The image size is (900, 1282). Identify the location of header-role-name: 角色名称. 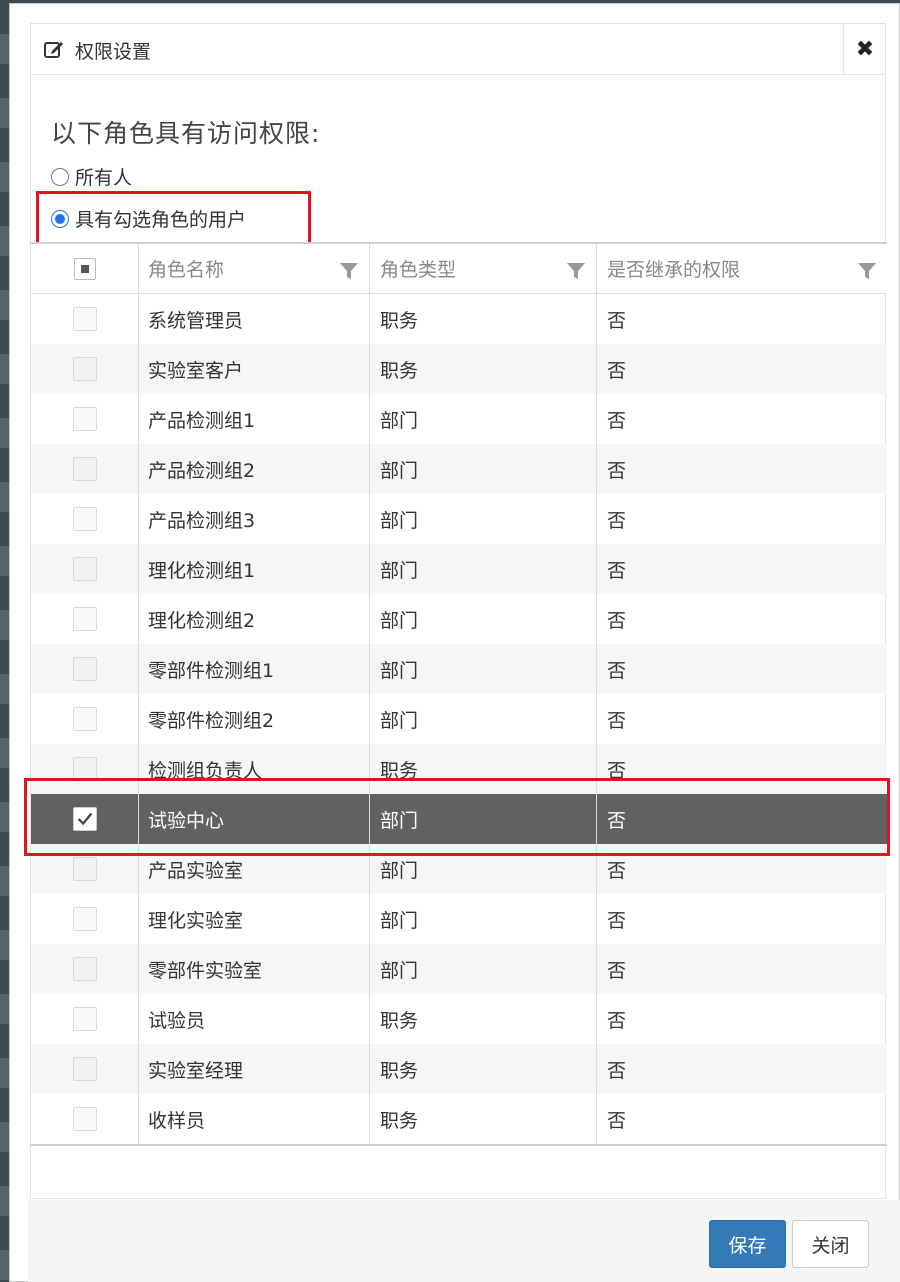
(253, 268).